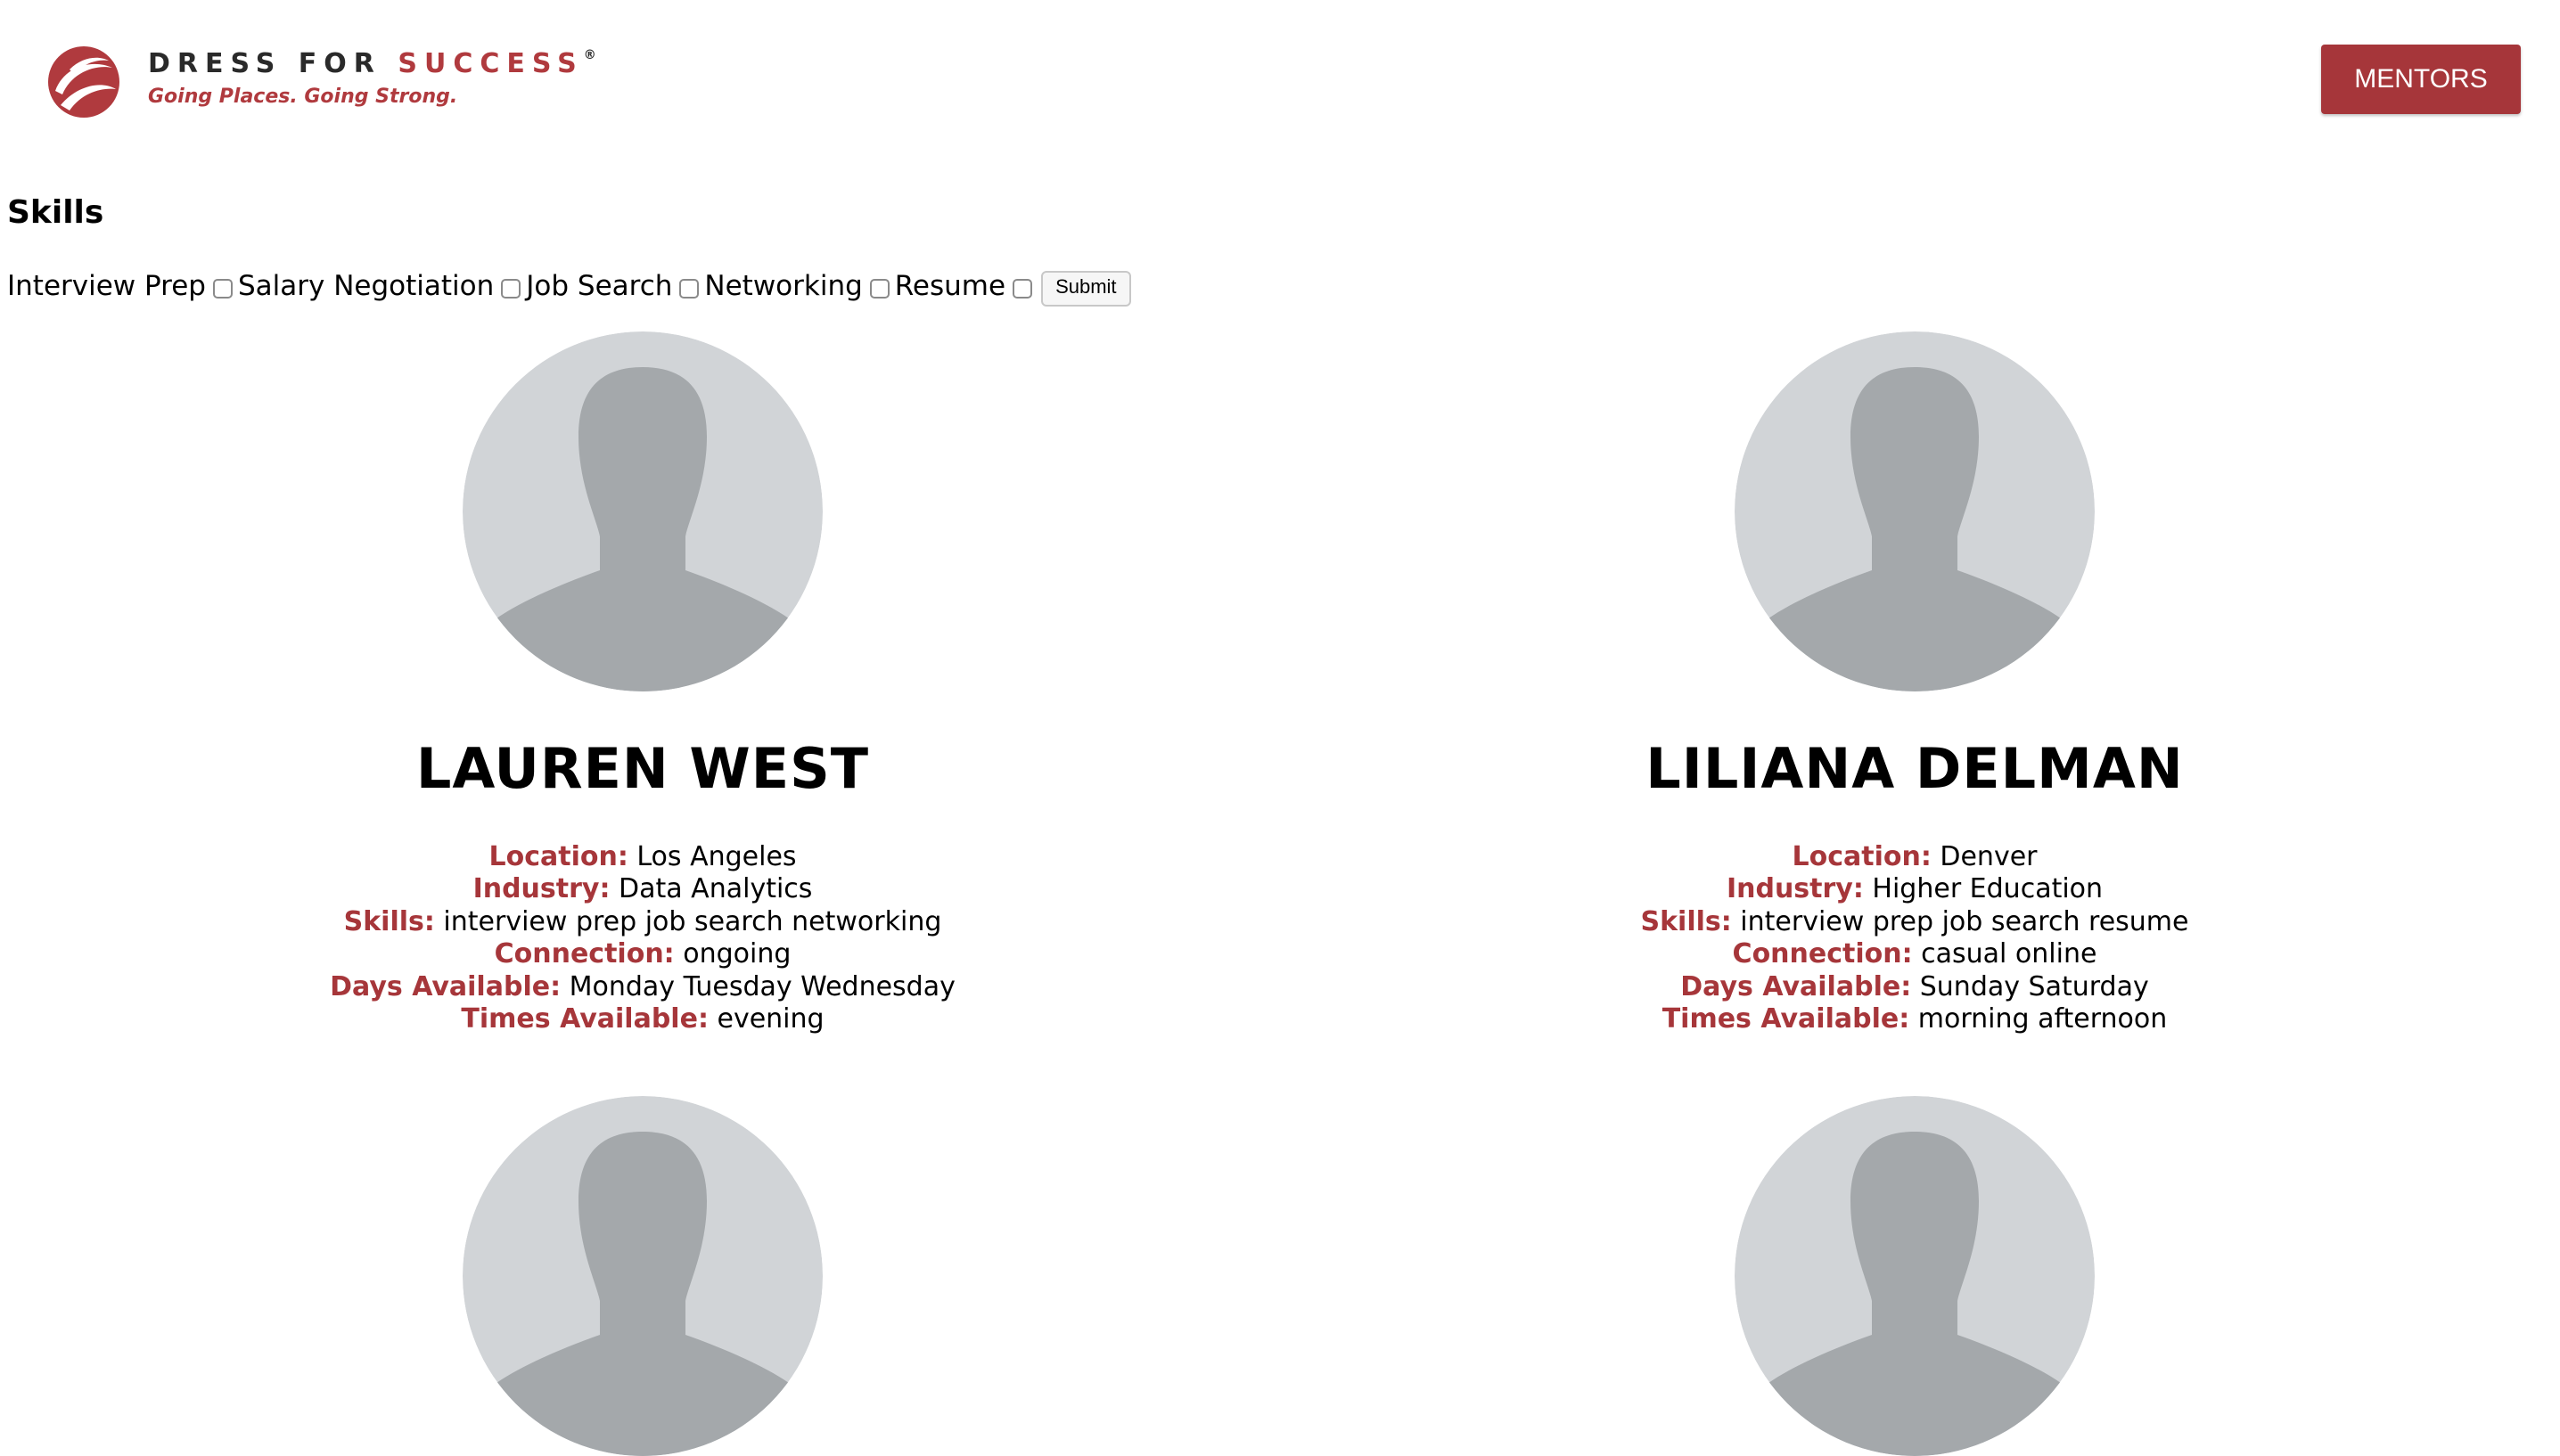 Image resolution: width=2560 pixels, height=1456 pixels. What do you see at coordinates (511, 289) in the screenshot?
I see `checkbox-salary-negotiation` at bounding box center [511, 289].